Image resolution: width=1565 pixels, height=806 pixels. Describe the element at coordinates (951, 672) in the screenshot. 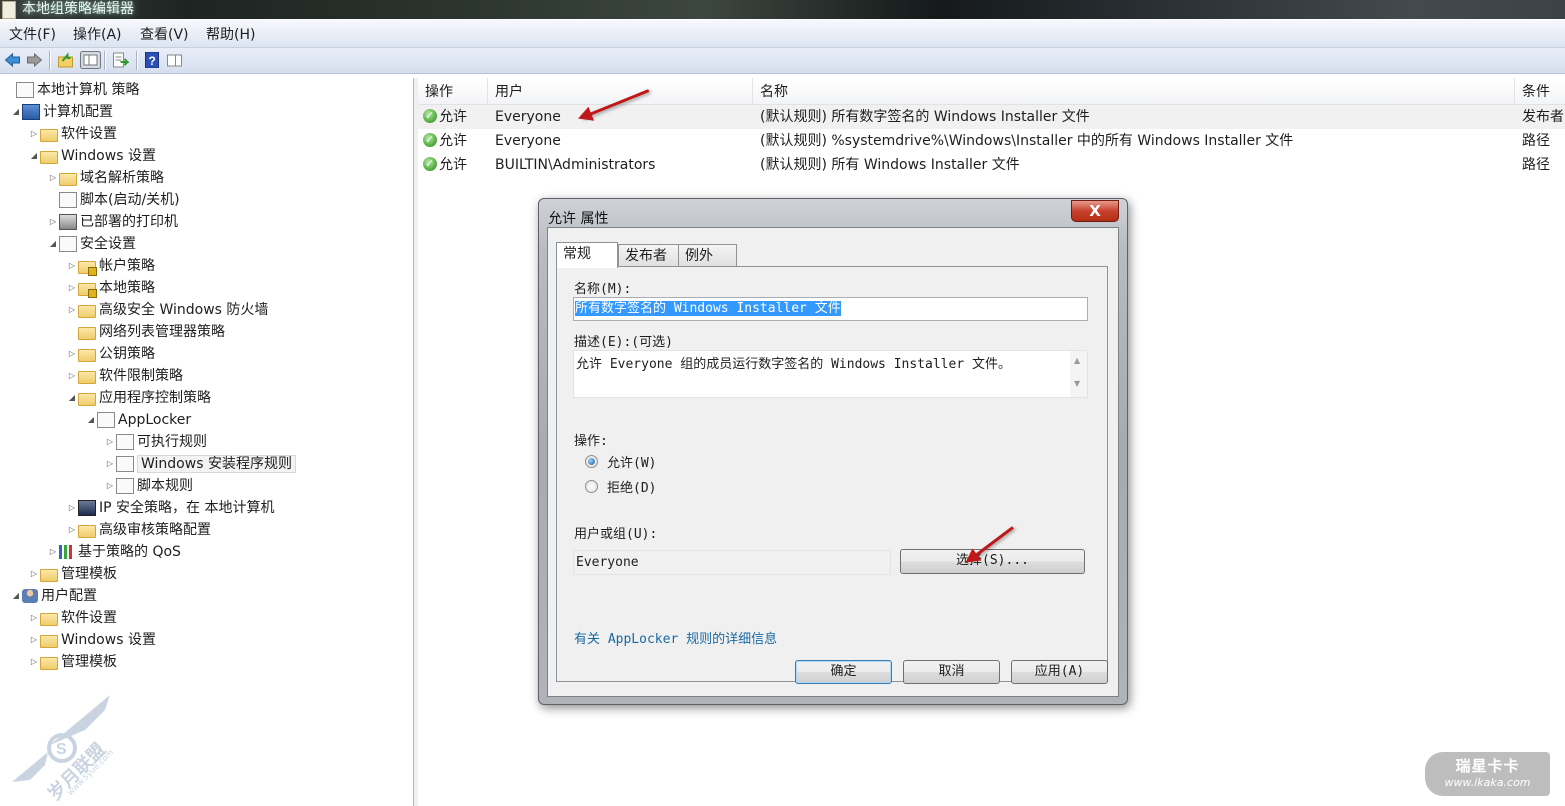

I see `cancel-button: 取消` at that location.